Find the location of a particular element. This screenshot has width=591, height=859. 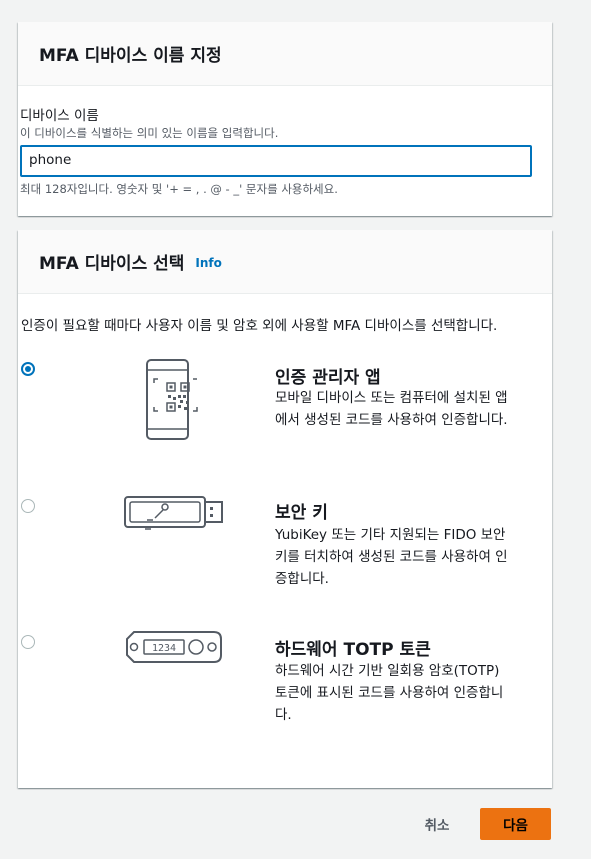

radio-security-key is located at coordinates (28, 506).